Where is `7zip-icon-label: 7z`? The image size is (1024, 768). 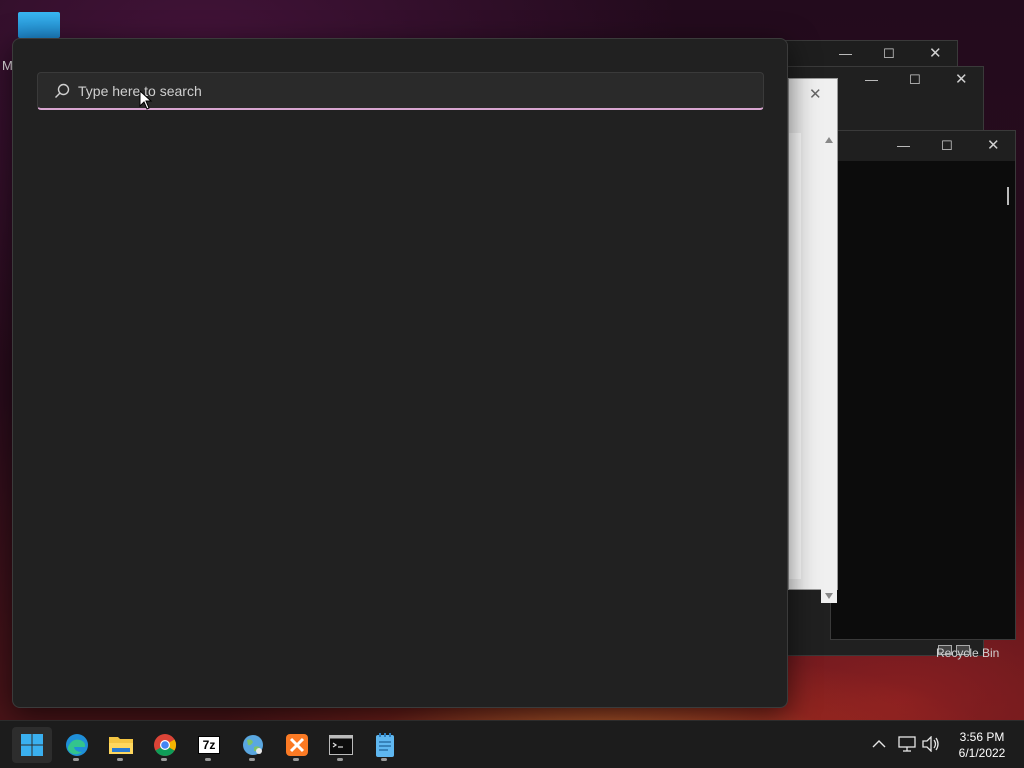
7zip-icon-label: 7z is located at coordinates (209, 745).